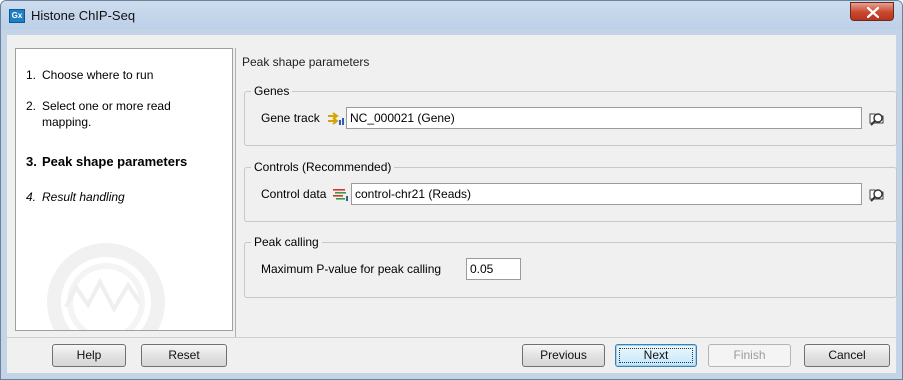 The image size is (903, 380). I want to click on step-number: 4., so click(31, 197).